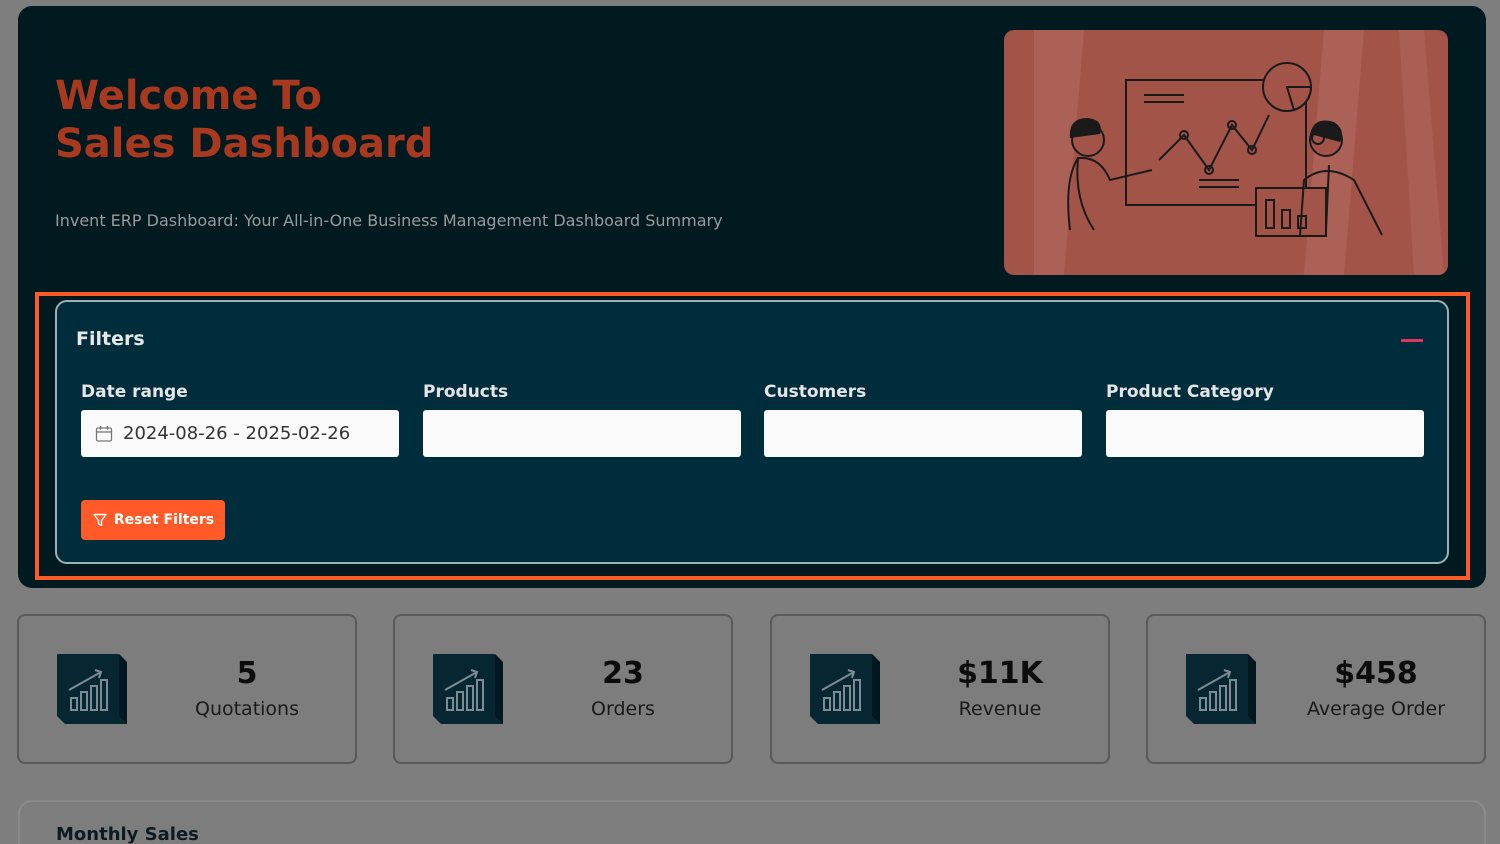  What do you see at coordinates (247, 673) in the screenshot?
I see `quotations-value: 5` at bounding box center [247, 673].